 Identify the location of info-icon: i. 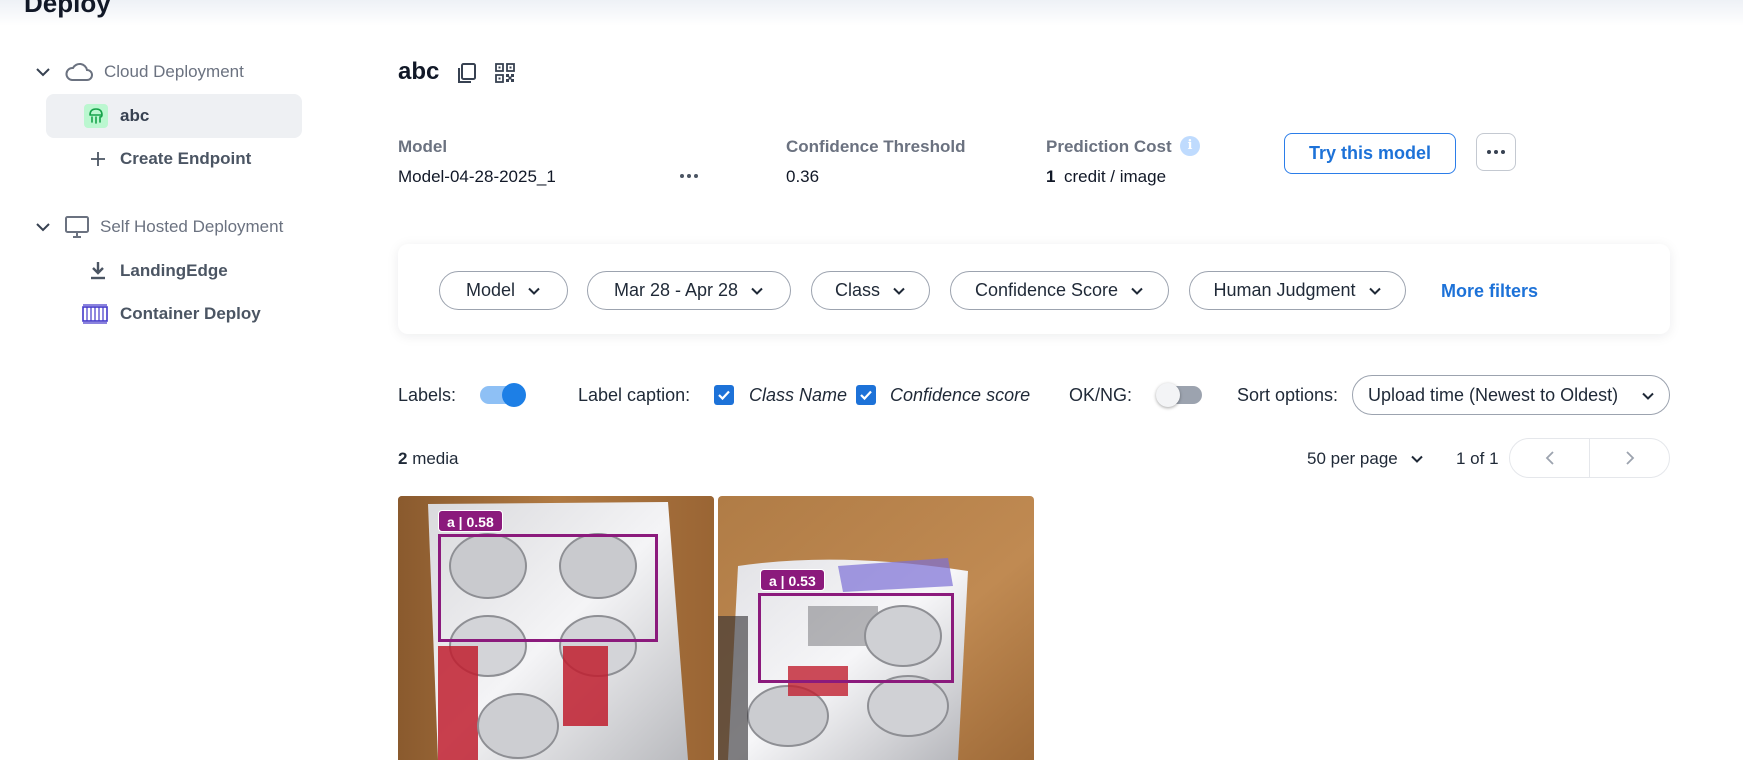
(1190, 146).